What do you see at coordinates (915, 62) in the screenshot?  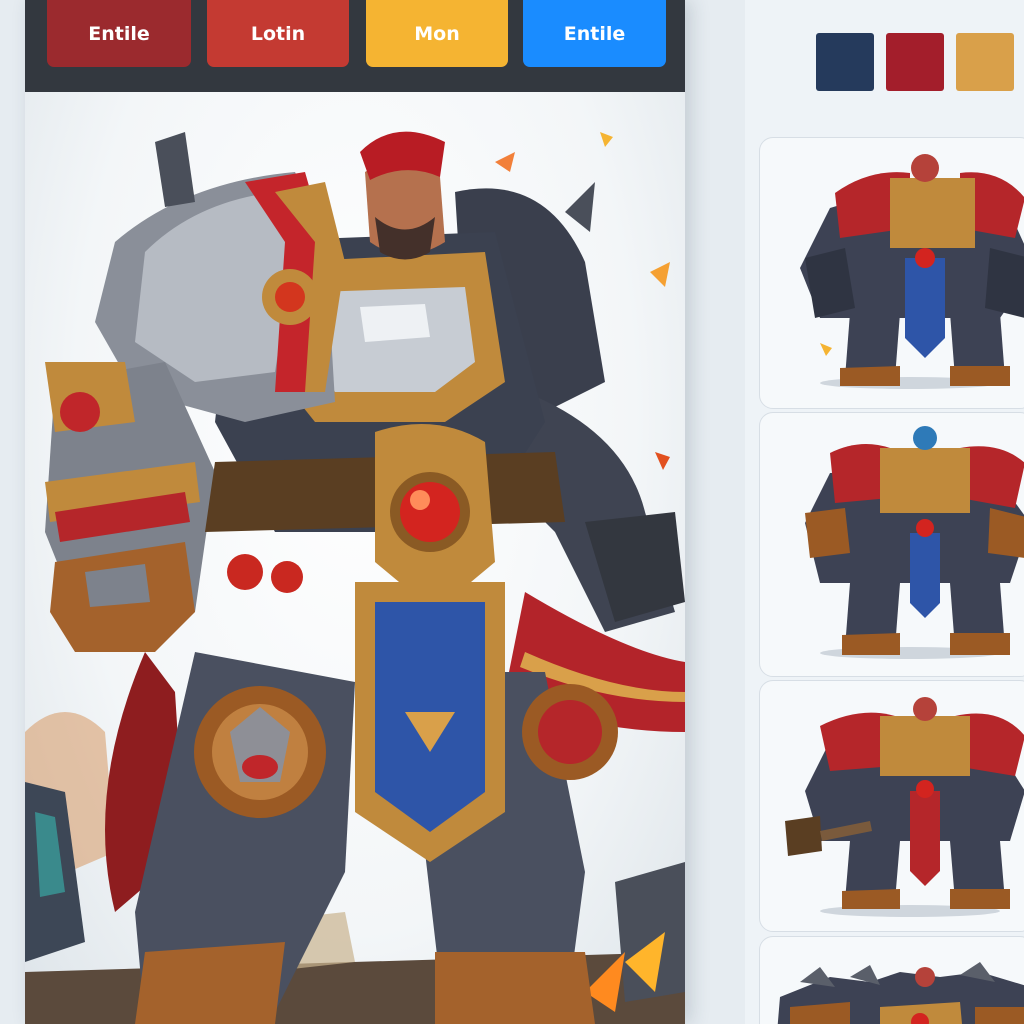 I see `crimson-swatch` at bounding box center [915, 62].